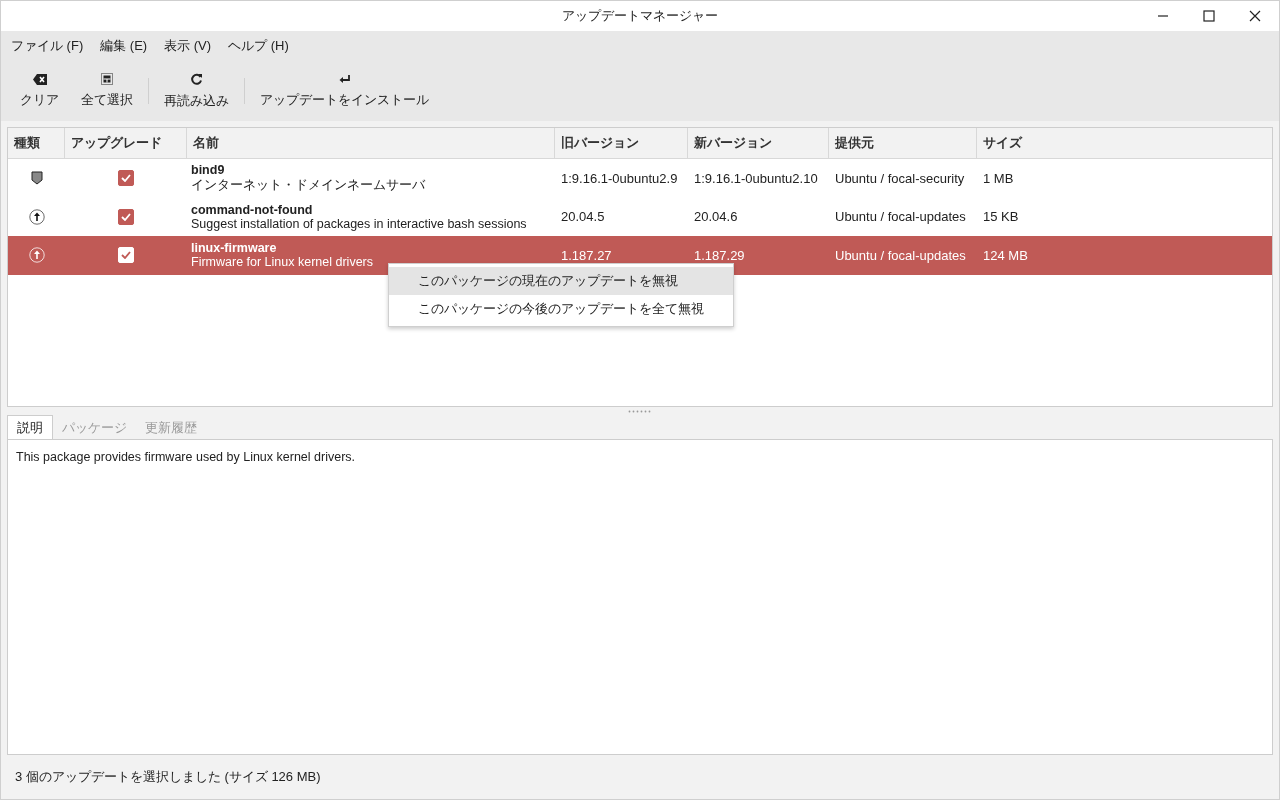 The image size is (1280, 800). I want to click on window-title: アップデートマネージャー, so click(640, 16).